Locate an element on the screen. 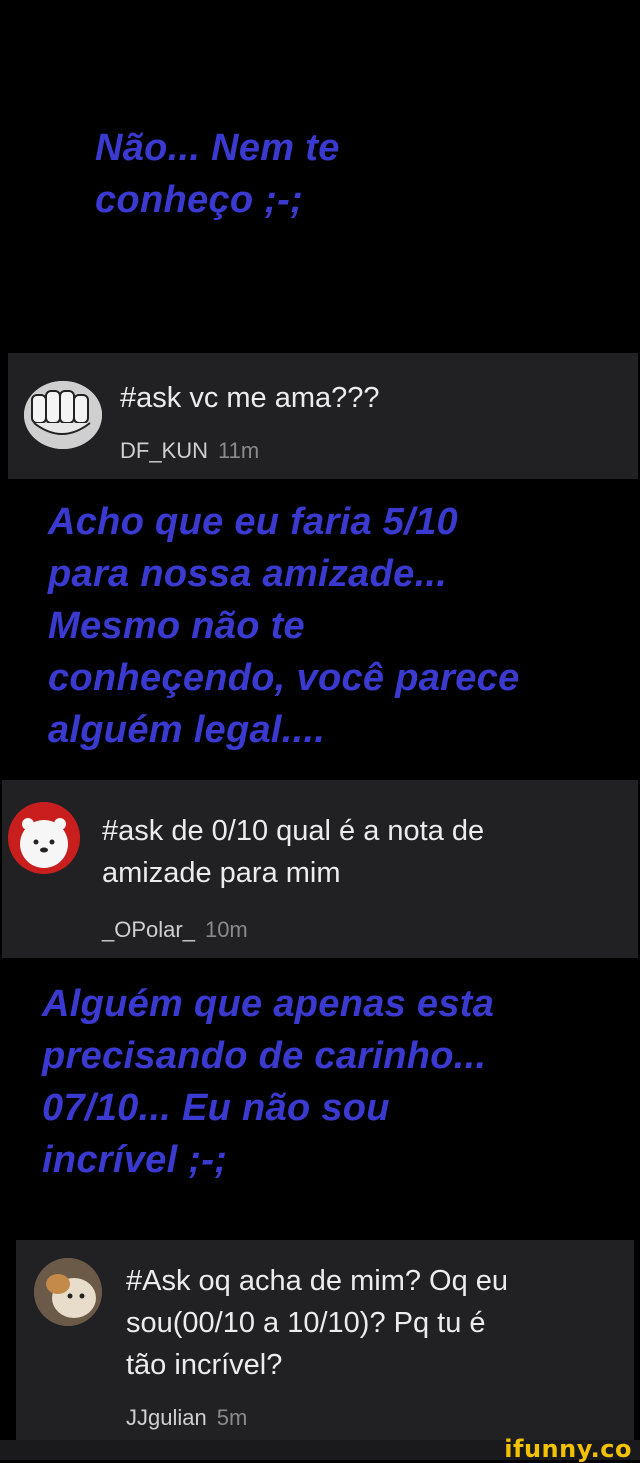 This screenshot has height=1463, width=640. ifunny-watermark: ifunny.co is located at coordinates (568, 1449).